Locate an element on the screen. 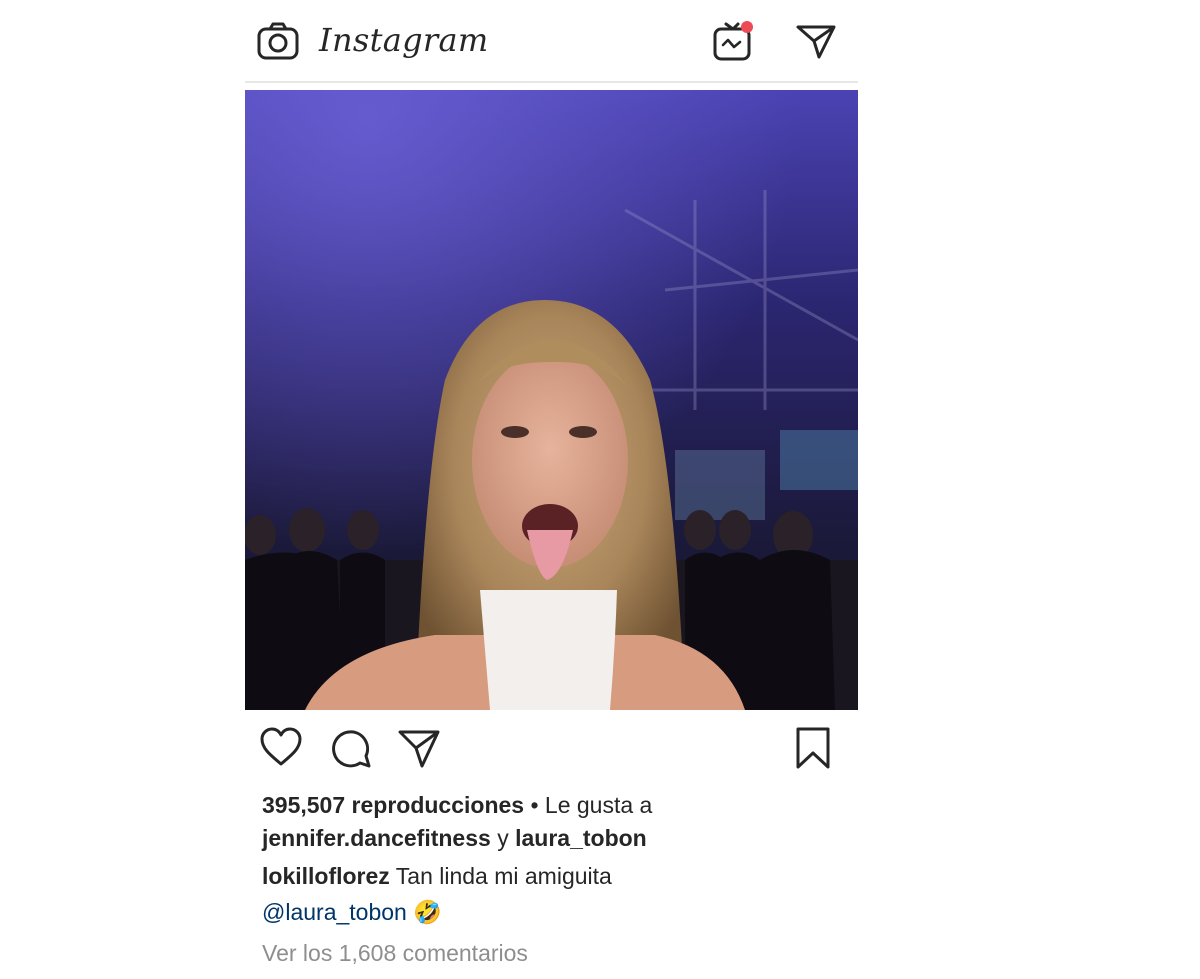 Image resolution: width=1200 pixels, height=979 pixels. caption-line-2: @laura_tobon 🤣 is located at coordinates (352, 912).